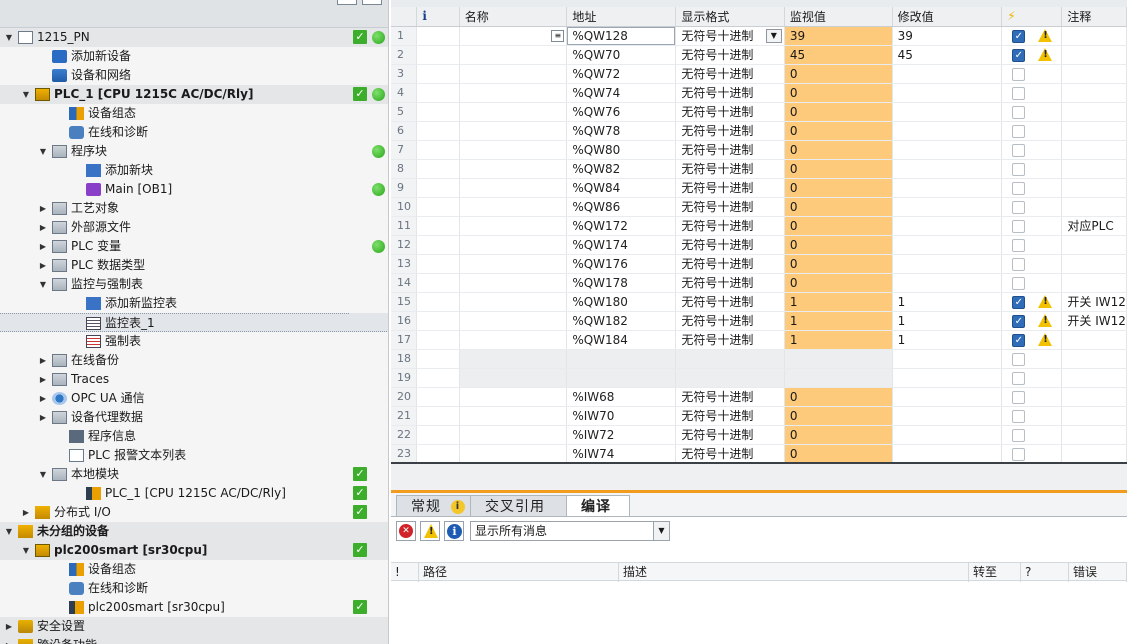  Describe the element at coordinates (730, 17) in the screenshot. I see `header-display-format: 显示格式` at that location.